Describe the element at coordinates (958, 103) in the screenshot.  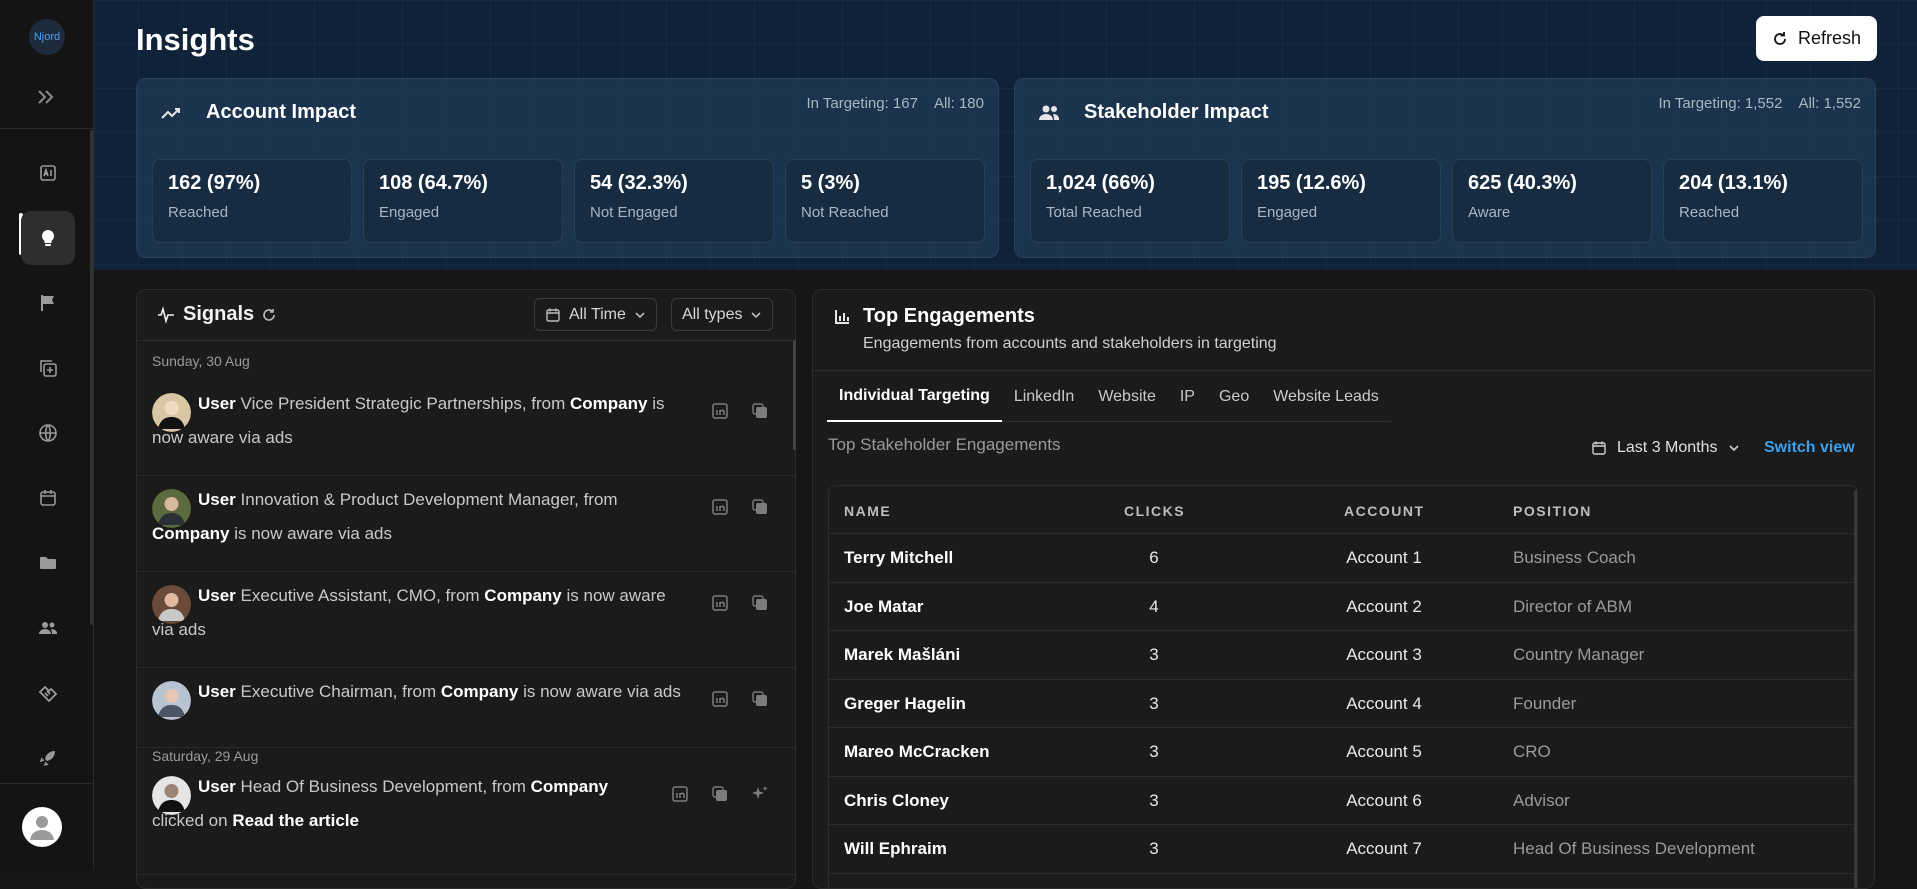
I see `account-all: All: 180` at that location.